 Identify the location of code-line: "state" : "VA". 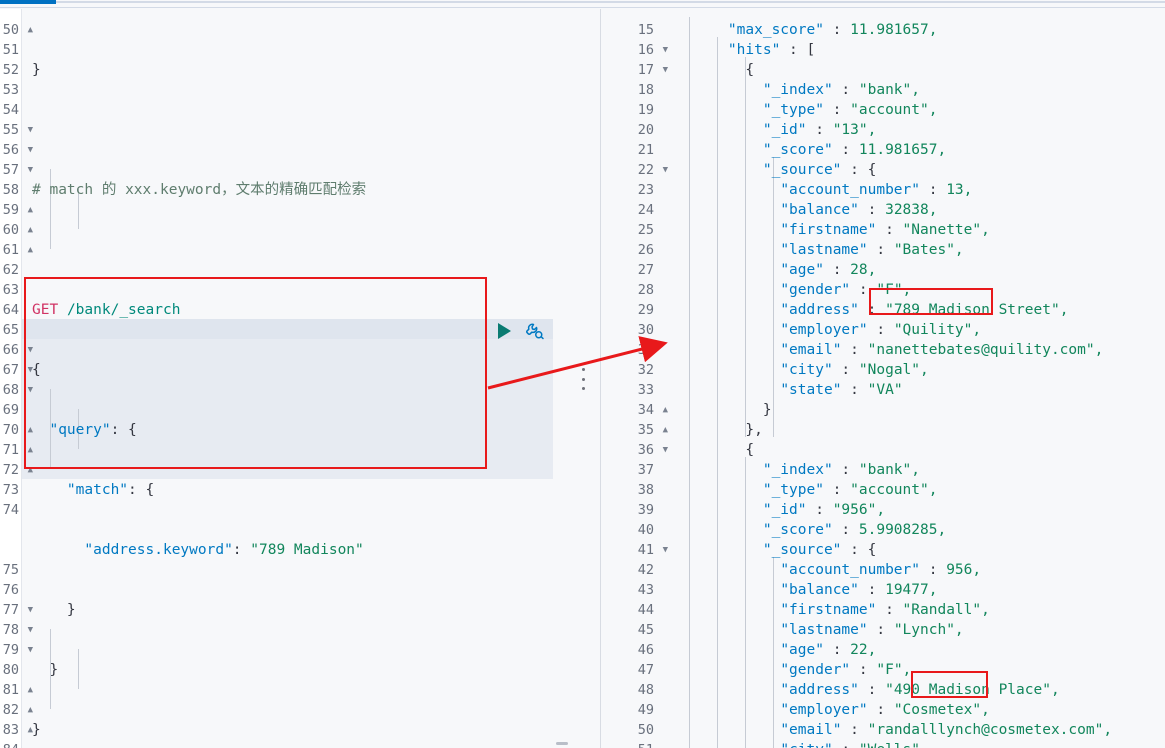
(841, 390).